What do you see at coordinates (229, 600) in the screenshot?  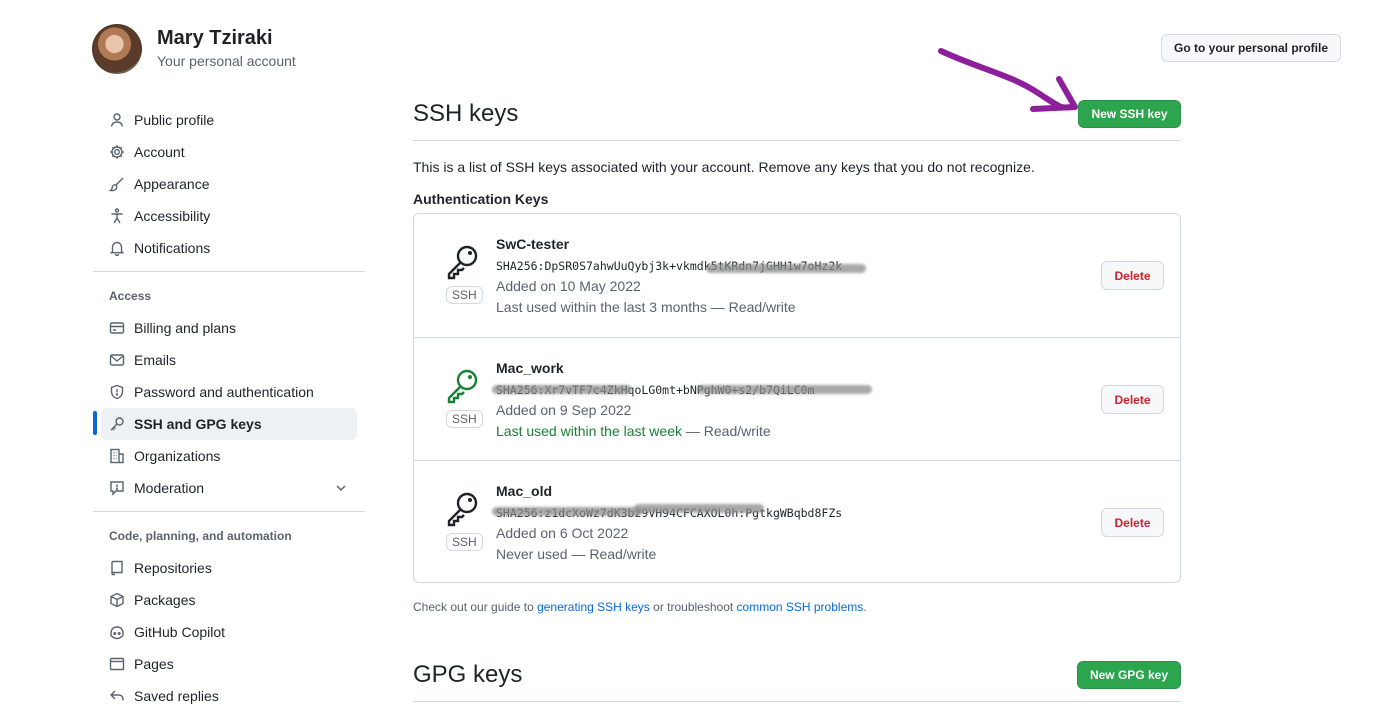 I see `sidebar-item-packages: Packages` at bounding box center [229, 600].